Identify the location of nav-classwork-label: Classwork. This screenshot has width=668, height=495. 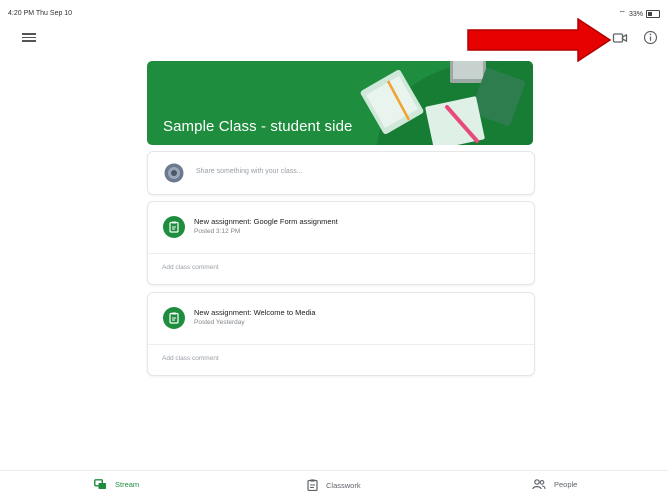
(343, 485).